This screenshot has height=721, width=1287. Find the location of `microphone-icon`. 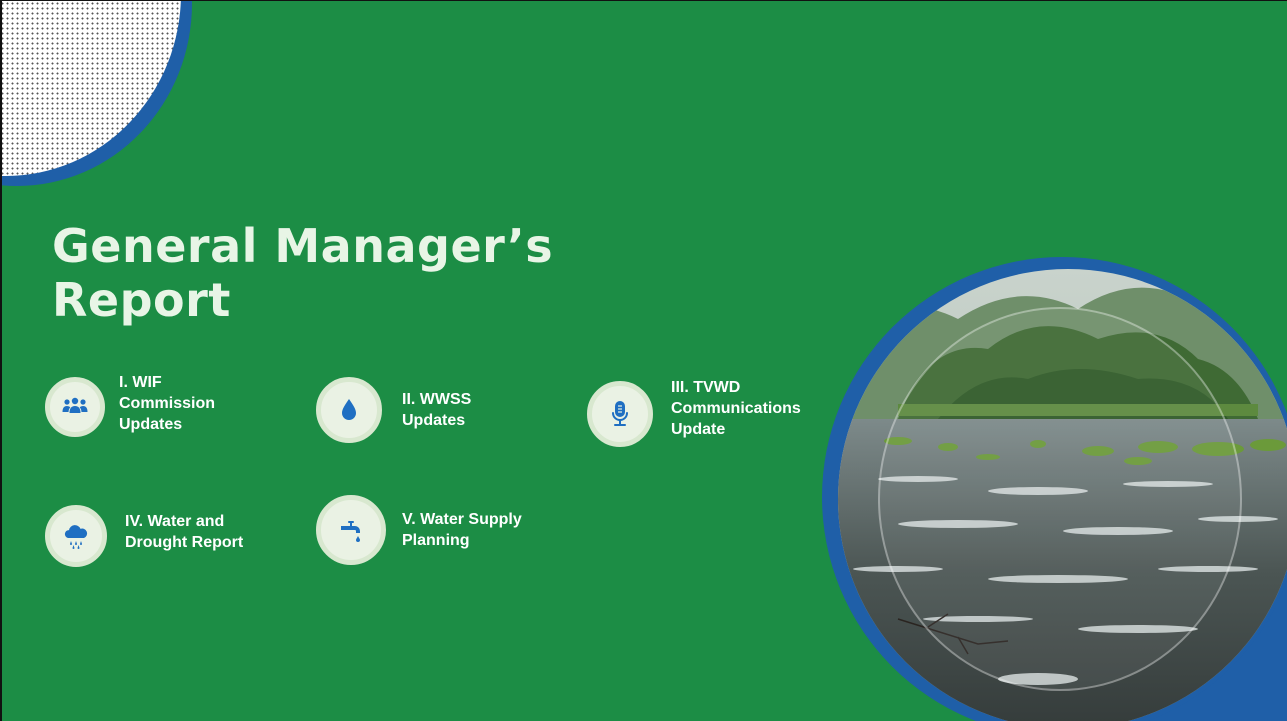

microphone-icon is located at coordinates (620, 414).